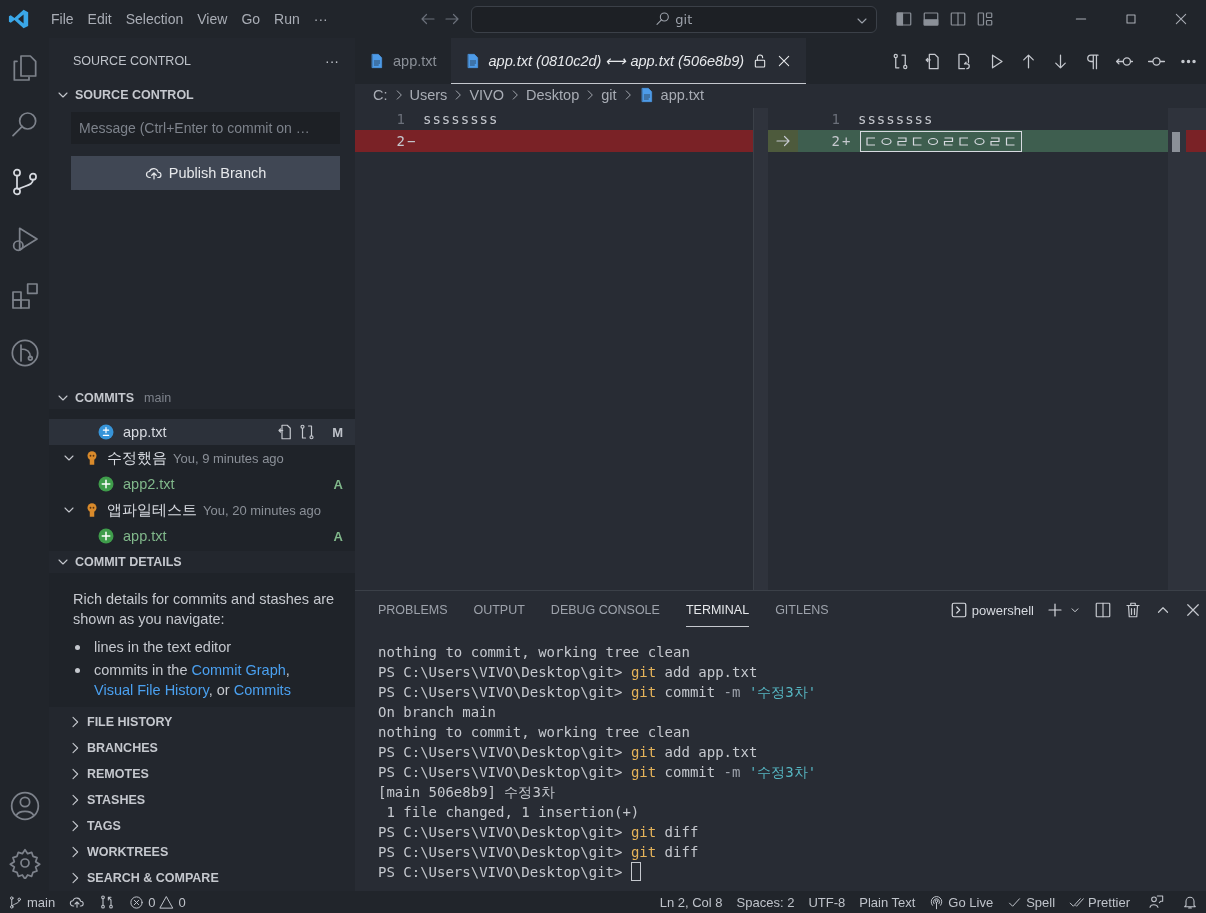 This screenshot has width=1206, height=913. What do you see at coordinates (760, 349) in the screenshot?
I see `scrollbar` at bounding box center [760, 349].